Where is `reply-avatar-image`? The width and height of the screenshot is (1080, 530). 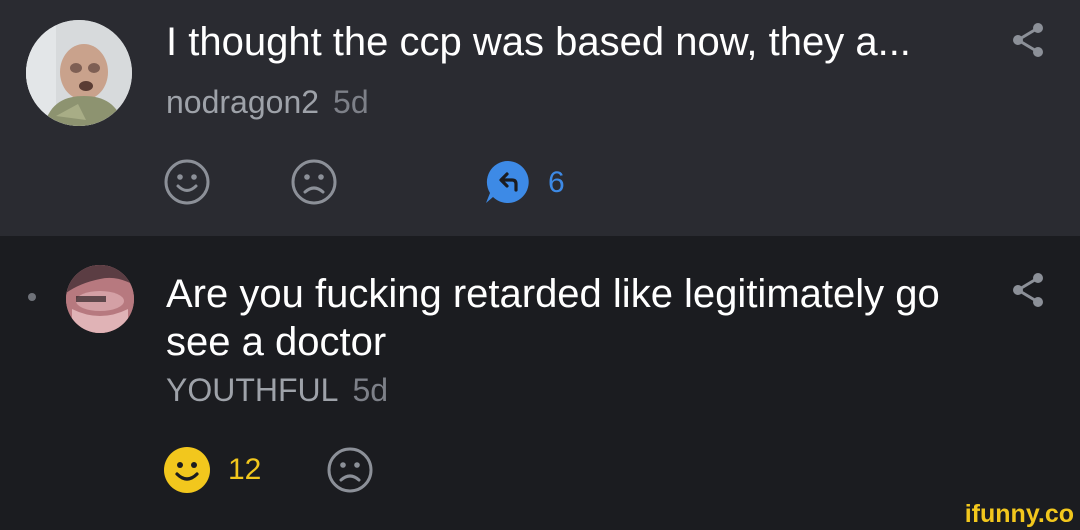 reply-avatar-image is located at coordinates (100, 299).